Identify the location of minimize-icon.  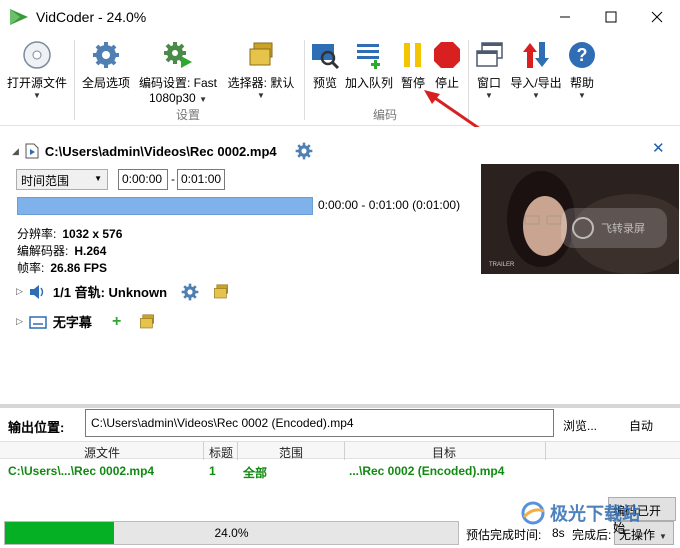
(565, 17).